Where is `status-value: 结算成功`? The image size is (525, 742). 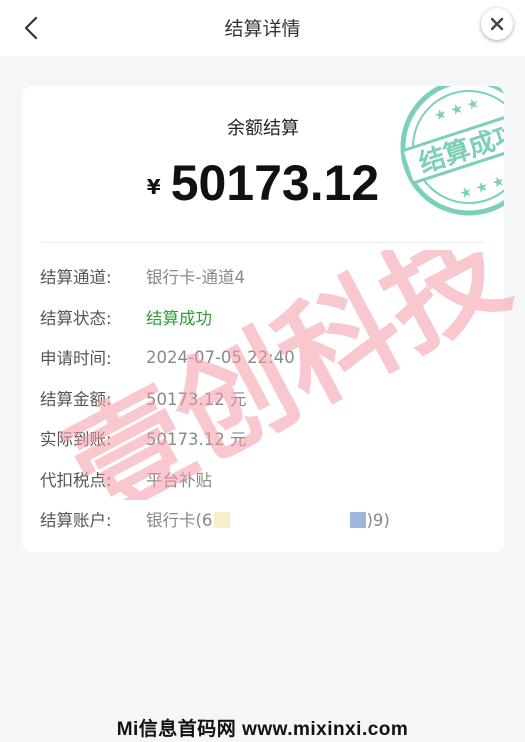
status-value: 结算成功 is located at coordinates (179, 318).